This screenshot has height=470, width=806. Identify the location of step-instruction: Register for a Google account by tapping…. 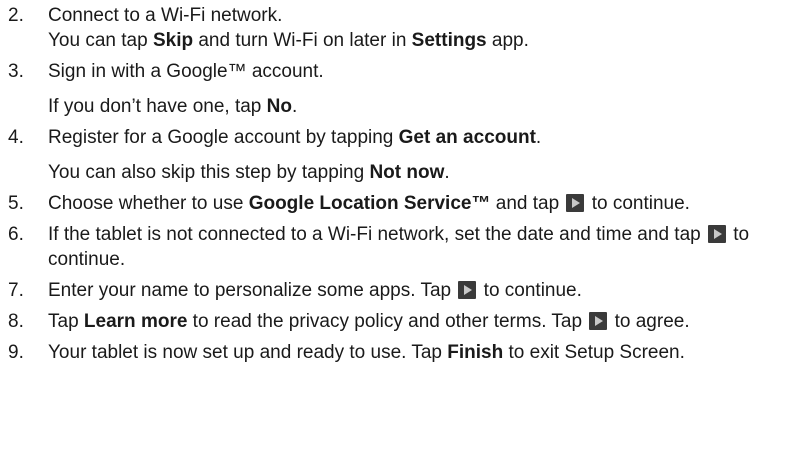
(295, 137).